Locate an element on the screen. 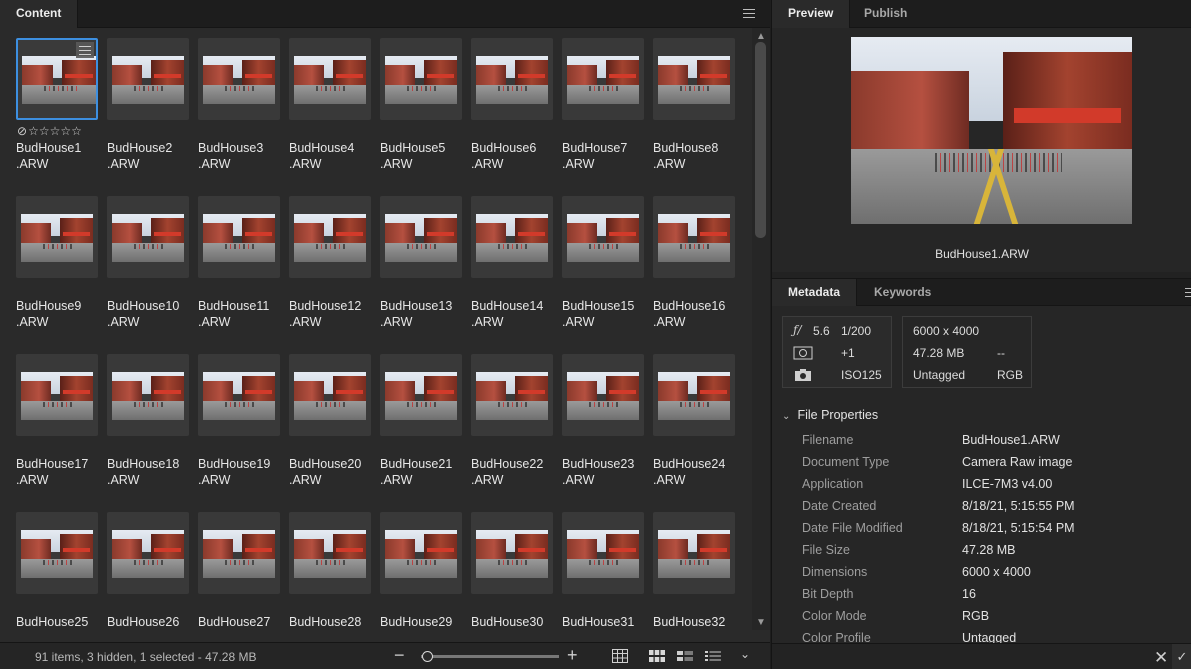 This screenshot has width=1191, height=669. thumbnail-item: BudHouse3 .ARW is located at coordinates (243, 107).